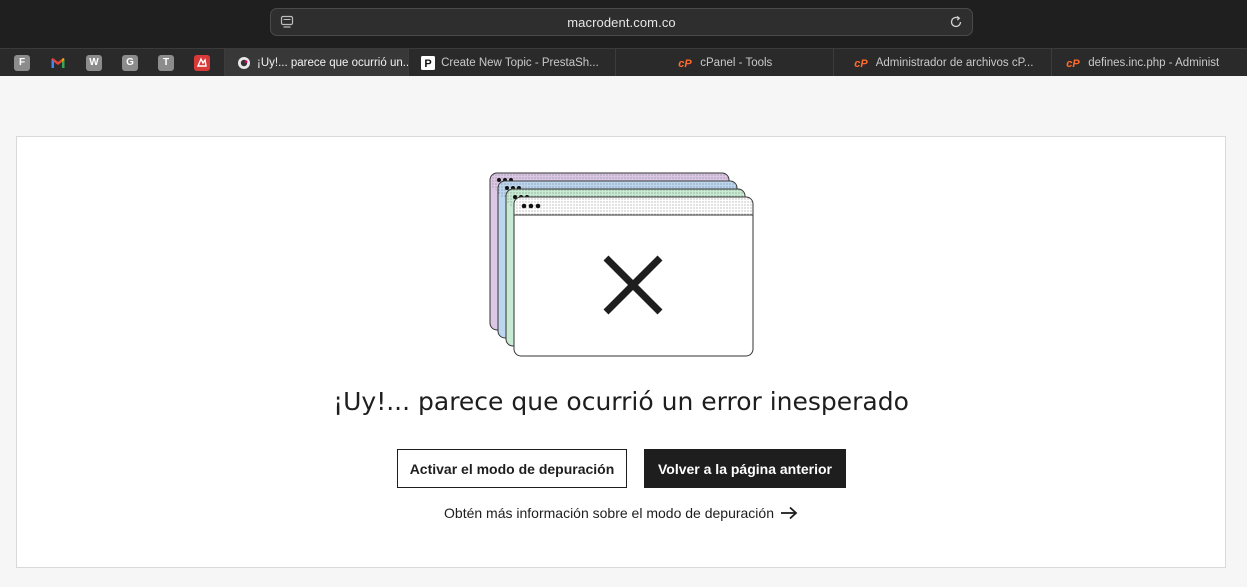 This screenshot has height=587, width=1247. Describe the element at coordinates (244, 62) in the screenshot. I see `prestashop-puffin-icon` at that location.